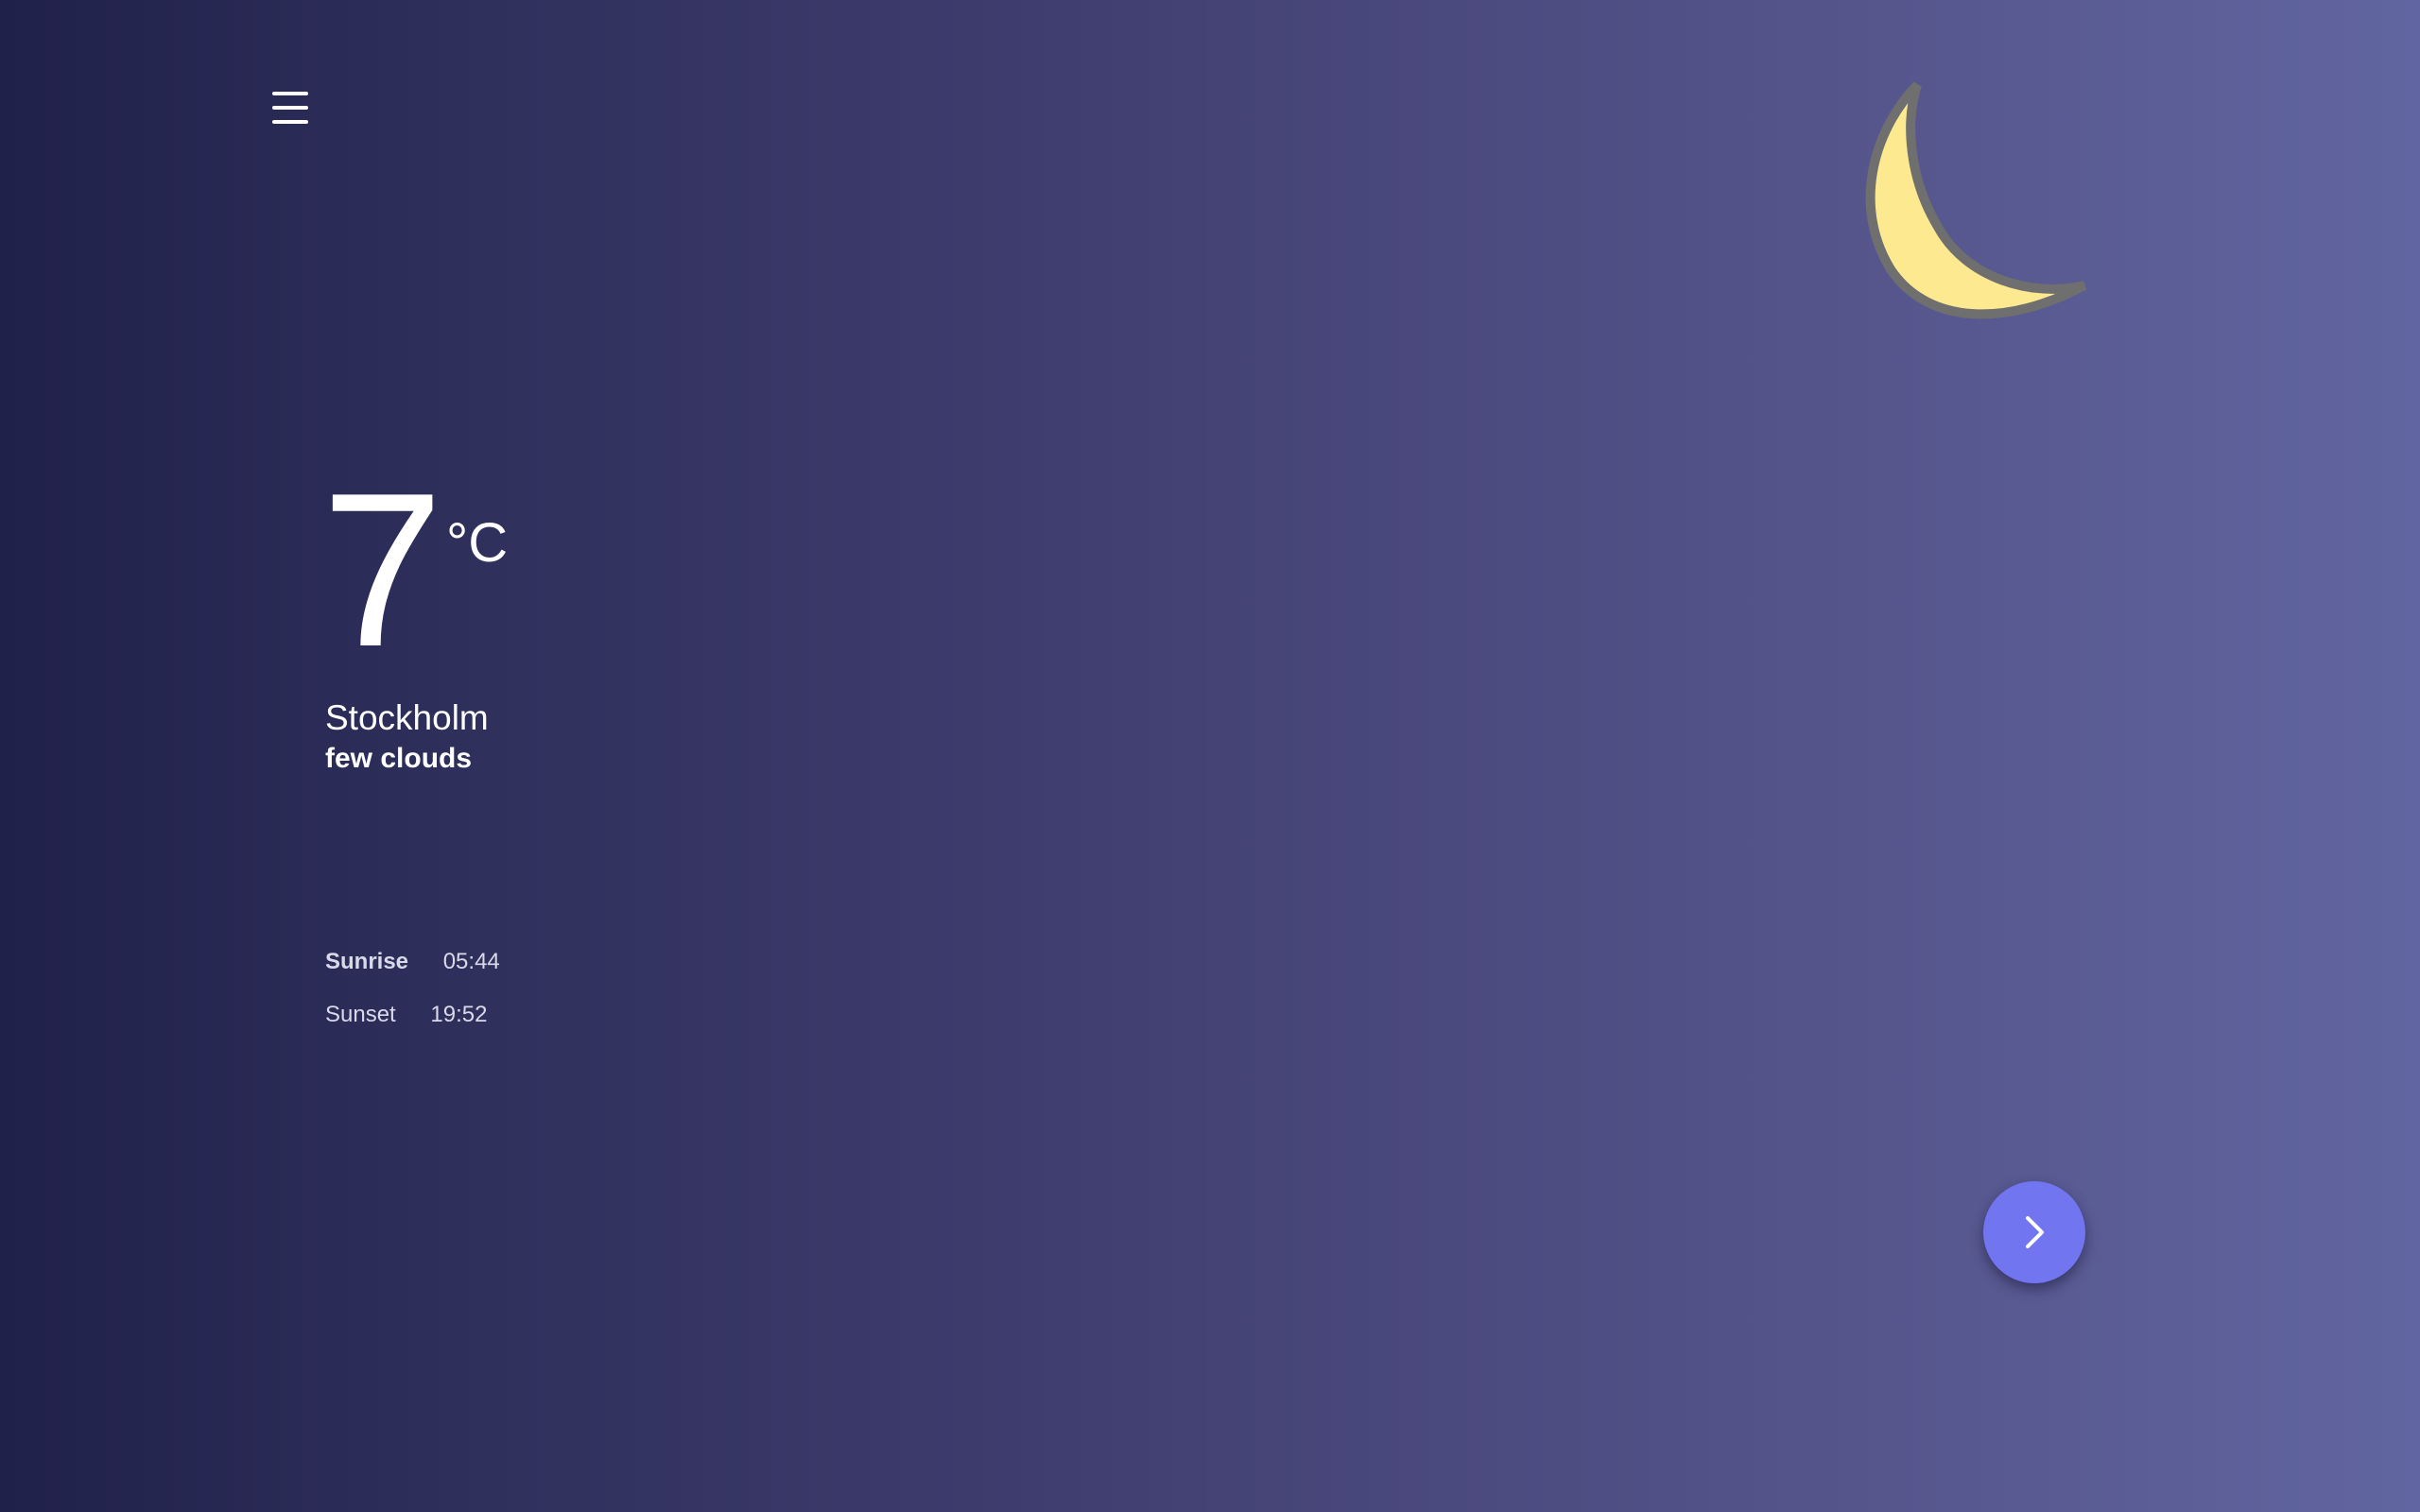  I want to click on menu-button, so click(290, 109).